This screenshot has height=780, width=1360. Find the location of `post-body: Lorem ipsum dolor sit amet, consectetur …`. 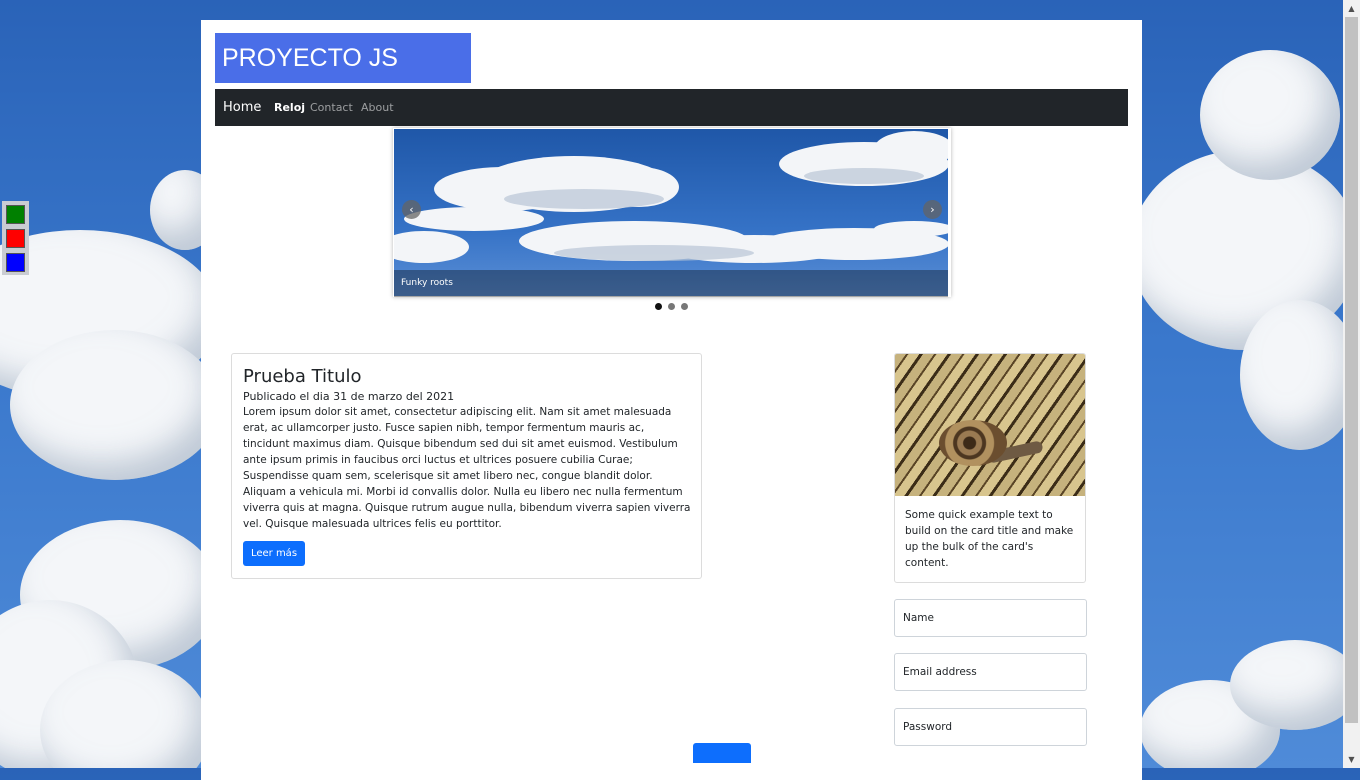

post-body: Lorem ipsum dolor sit amet, consectetur … is located at coordinates (467, 468).